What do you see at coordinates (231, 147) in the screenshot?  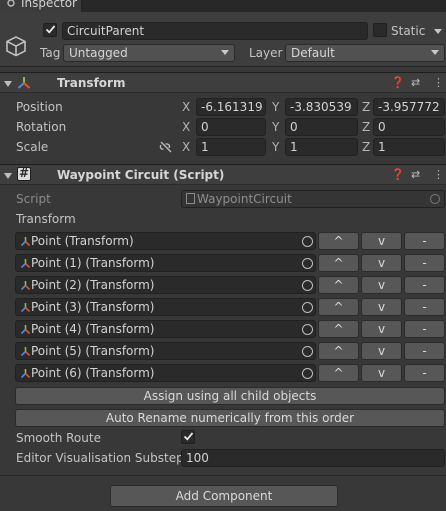 I see `scale-x-field: 1` at bounding box center [231, 147].